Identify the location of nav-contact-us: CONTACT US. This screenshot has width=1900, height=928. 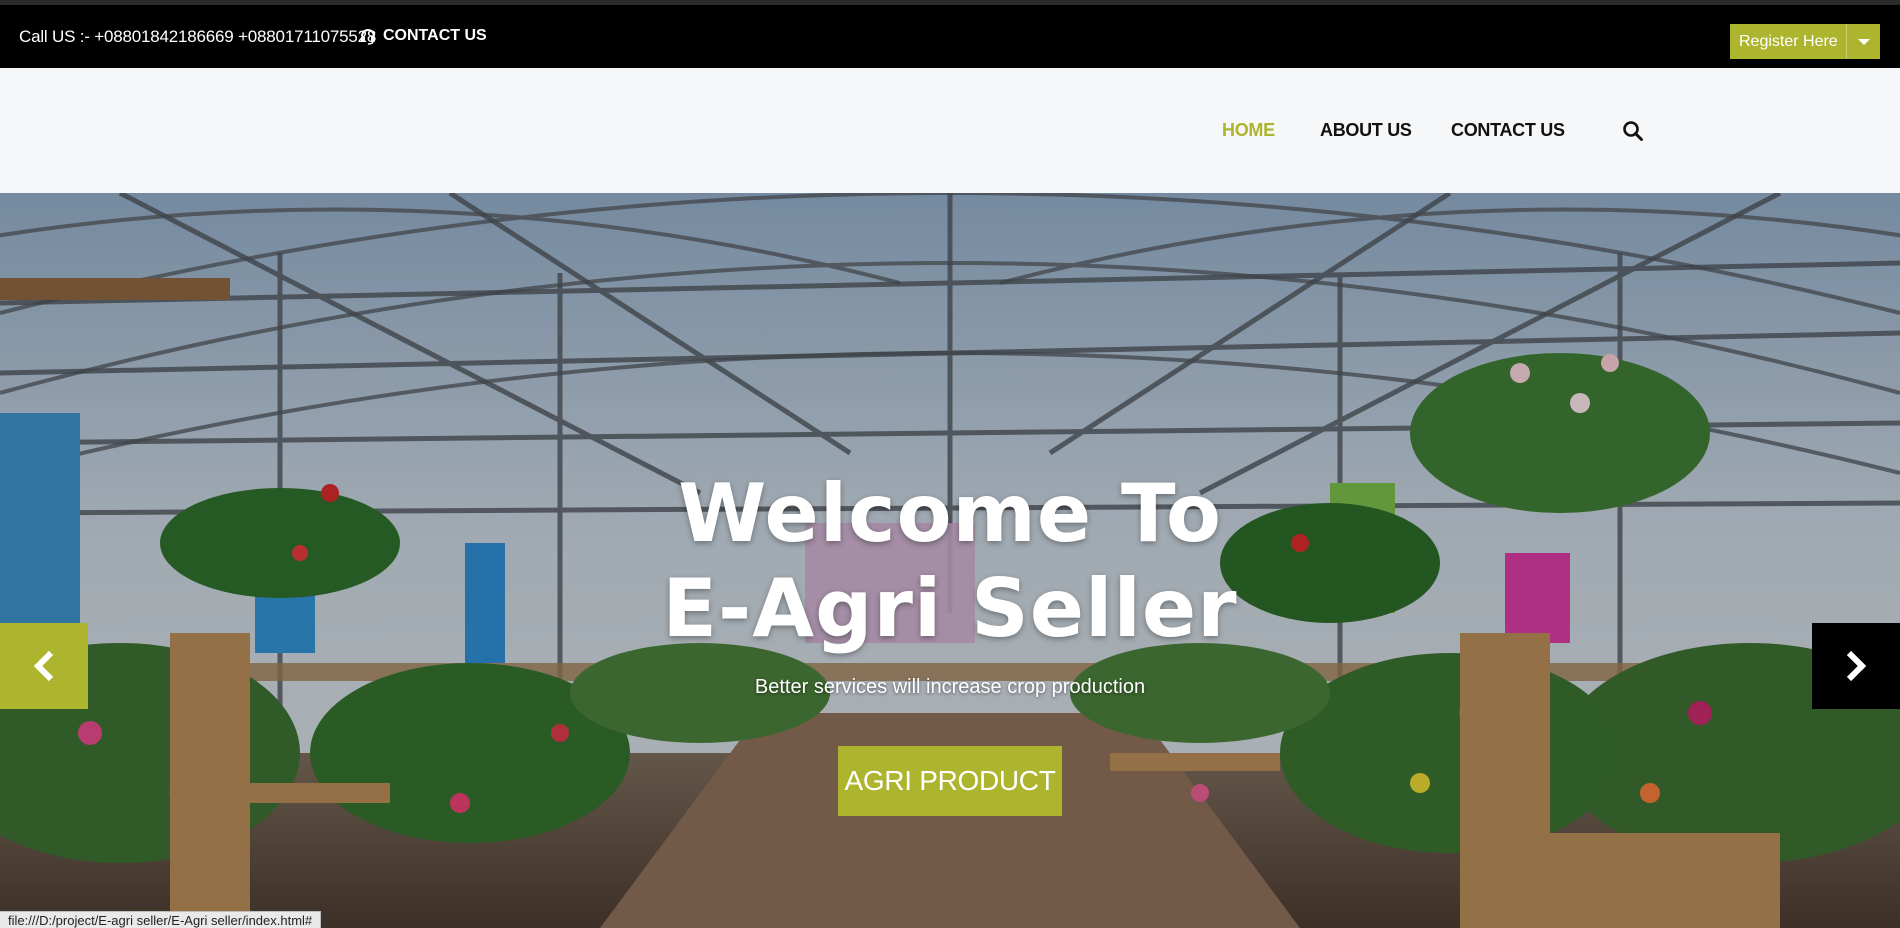
(1508, 130).